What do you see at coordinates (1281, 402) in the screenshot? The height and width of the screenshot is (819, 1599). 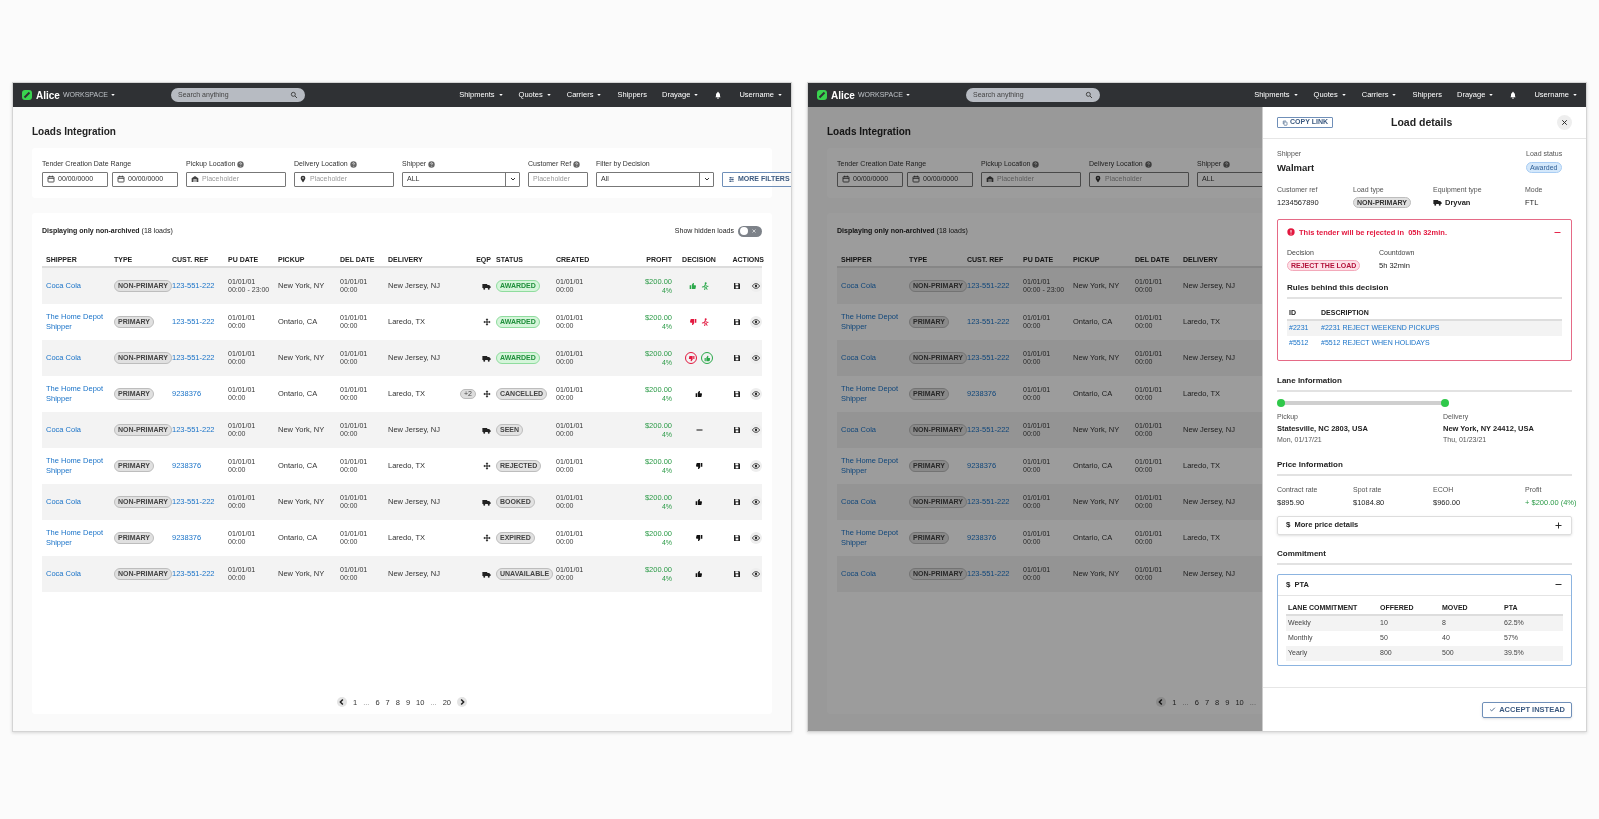 I see `pickup-point` at bounding box center [1281, 402].